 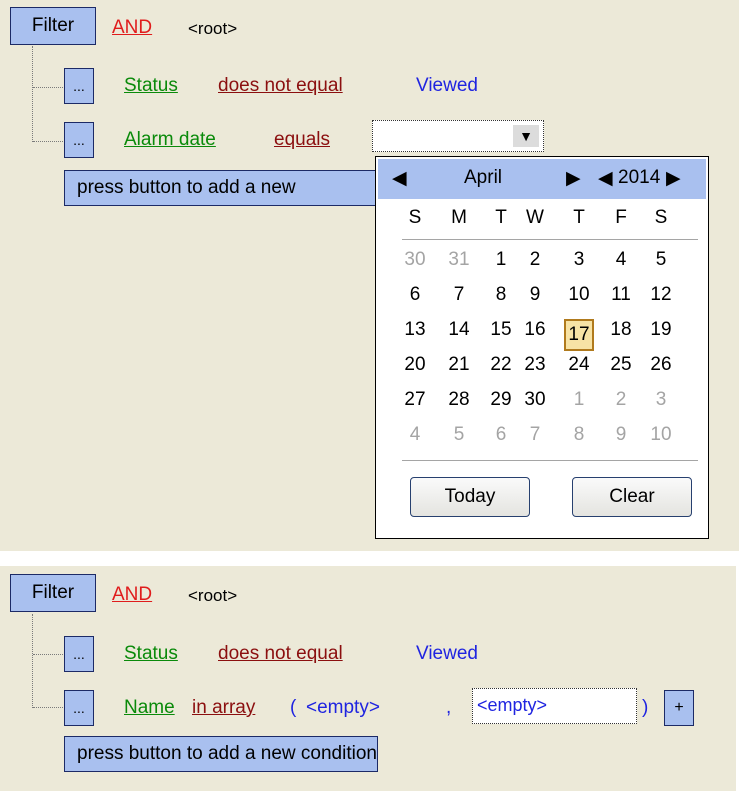 What do you see at coordinates (459, 365) in the screenshot?
I see `calendar-day: 21` at bounding box center [459, 365].